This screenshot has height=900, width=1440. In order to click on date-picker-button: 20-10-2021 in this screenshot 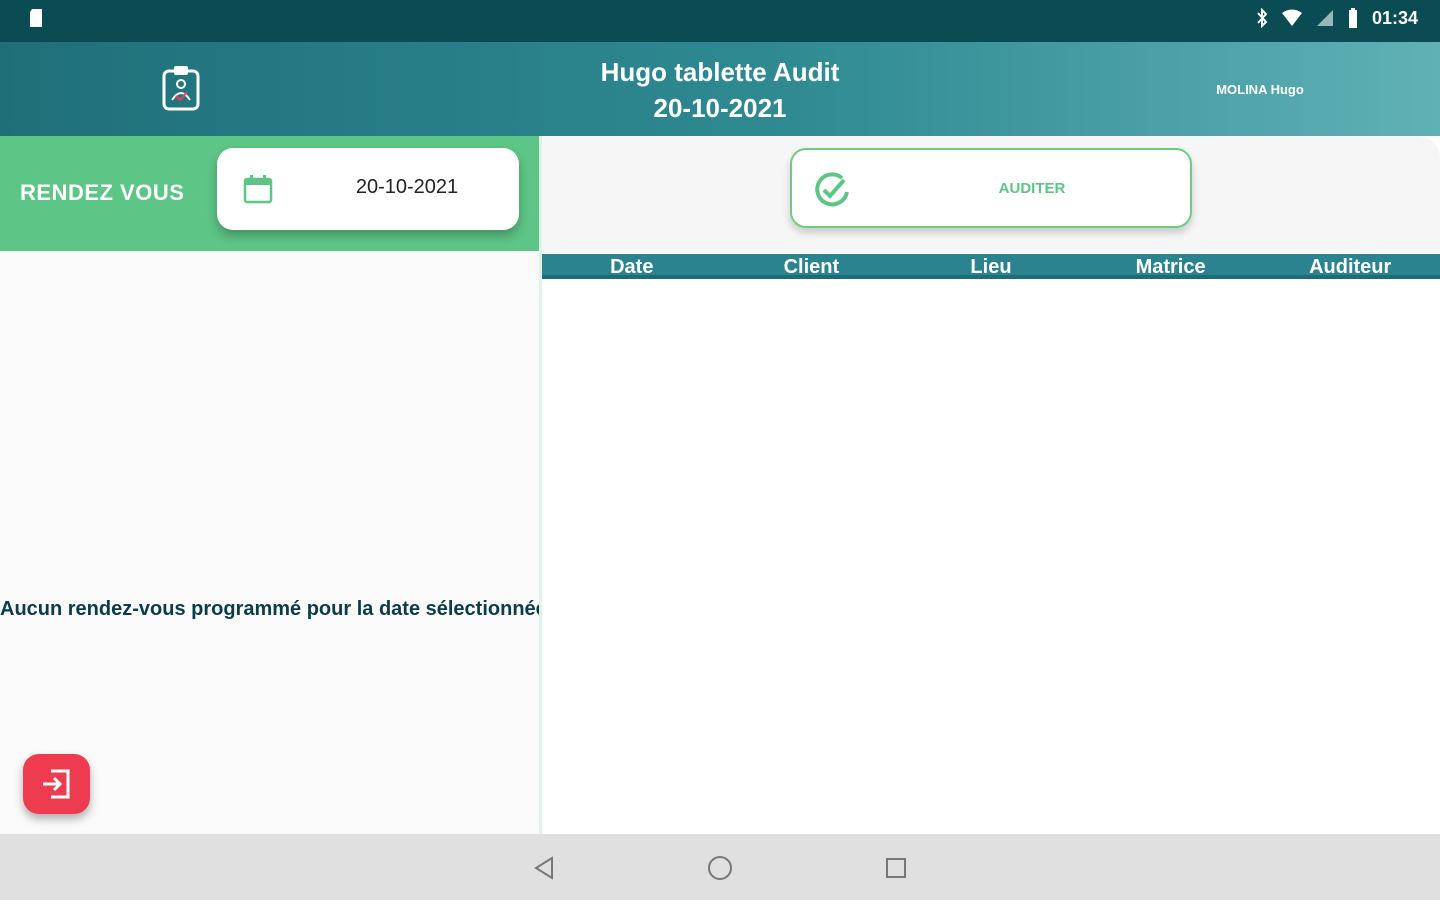, I will do `click(368, 189)`.